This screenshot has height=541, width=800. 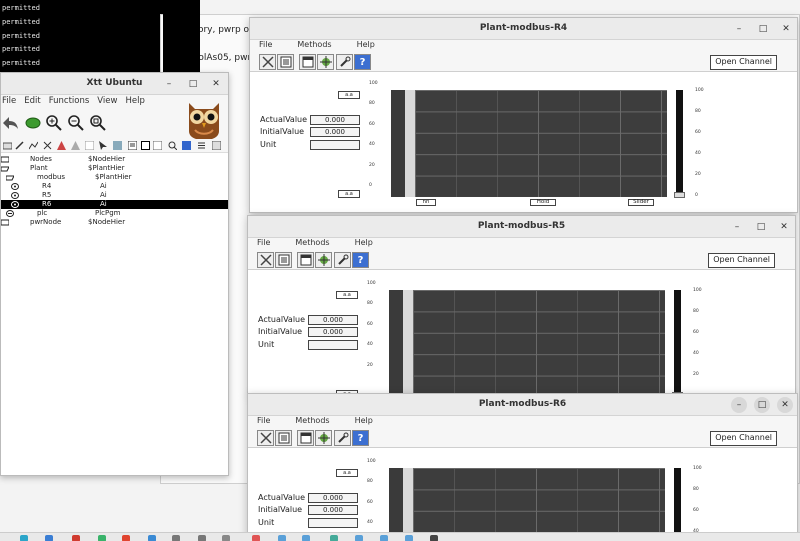 What do you see at coordinates (114, 222) in the screenshot?
I see `tree-node-pwrnode: pwrNode $NodeHier` at bounding box center [114, 222].